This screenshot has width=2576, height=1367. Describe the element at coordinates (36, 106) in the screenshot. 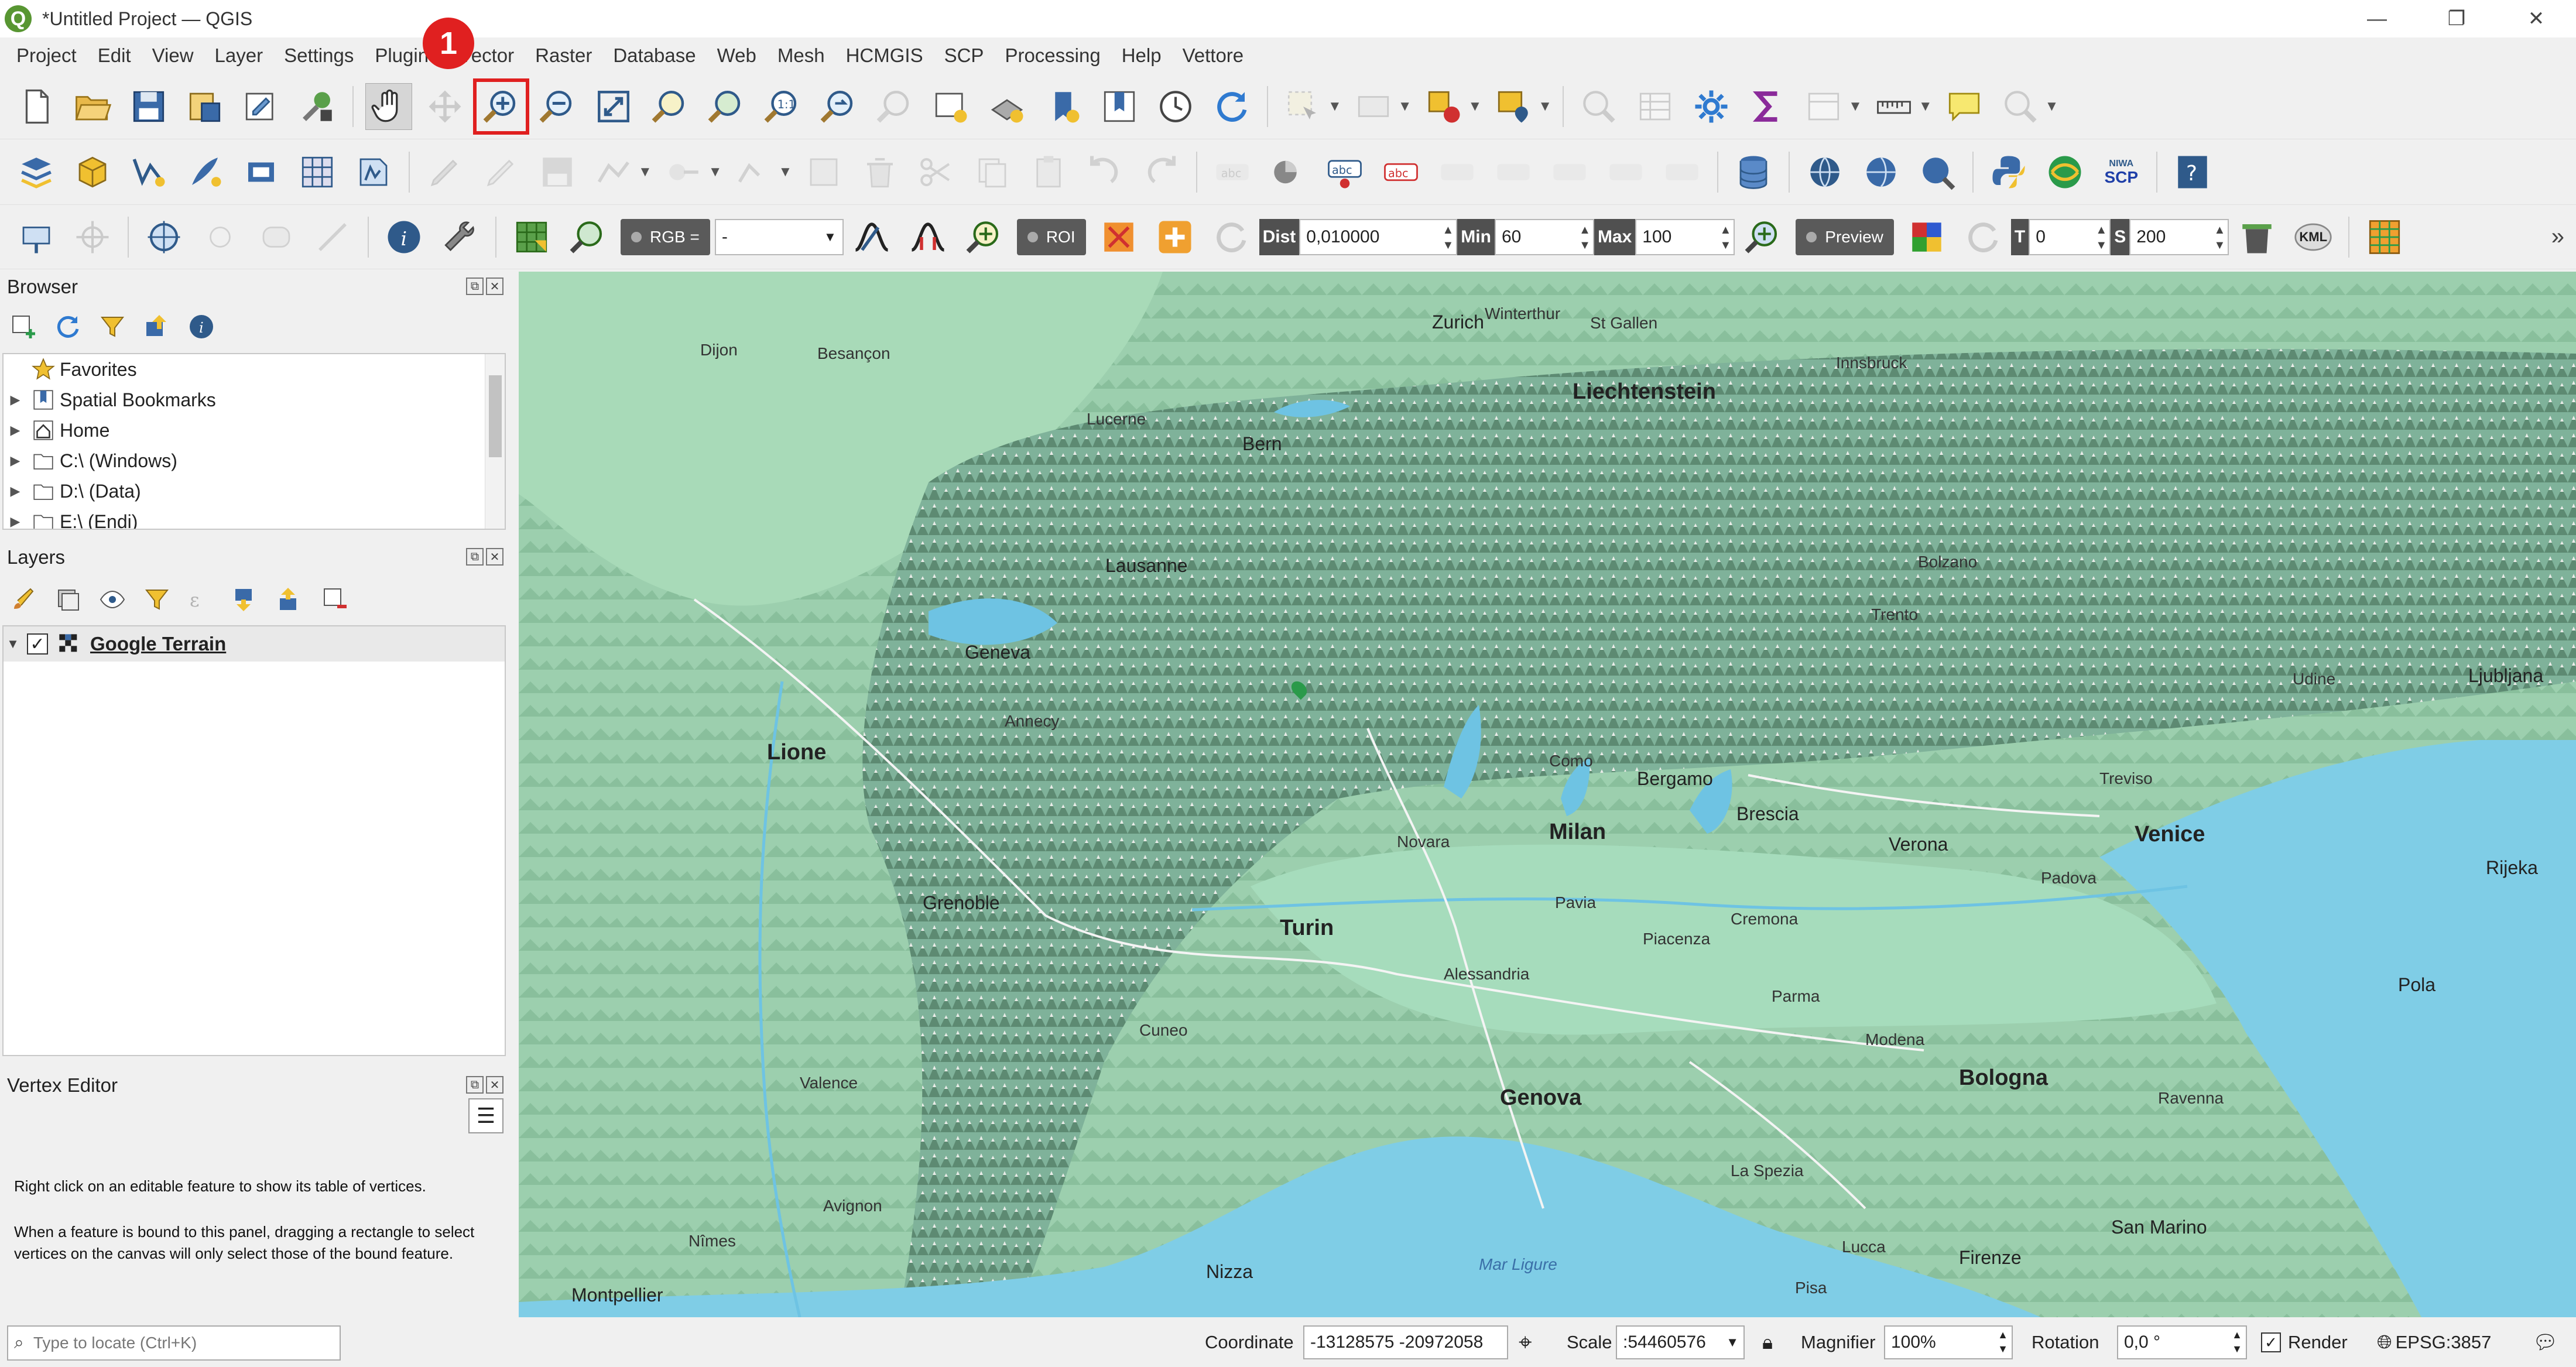

I see `new-project-button` at that location.